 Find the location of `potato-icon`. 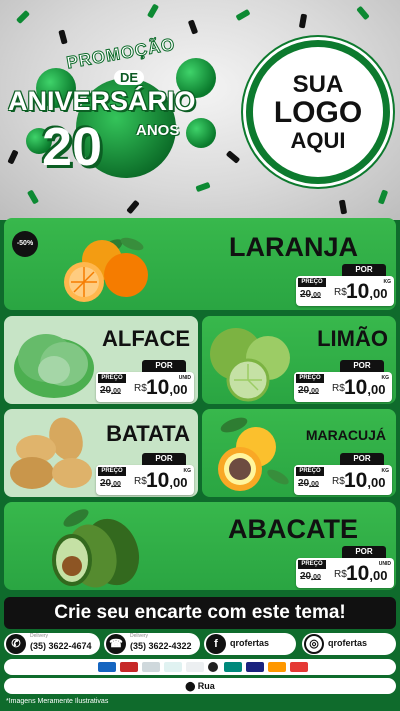

potato-icon is located at coordinates (51, 453).